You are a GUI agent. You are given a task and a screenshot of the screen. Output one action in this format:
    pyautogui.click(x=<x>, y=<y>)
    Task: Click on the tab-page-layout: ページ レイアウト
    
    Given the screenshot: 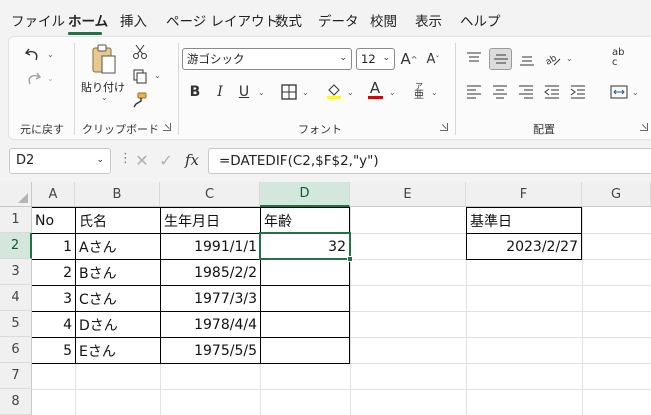 What is the action you would take?
    pyautogui.click(x=222, y=20)
    